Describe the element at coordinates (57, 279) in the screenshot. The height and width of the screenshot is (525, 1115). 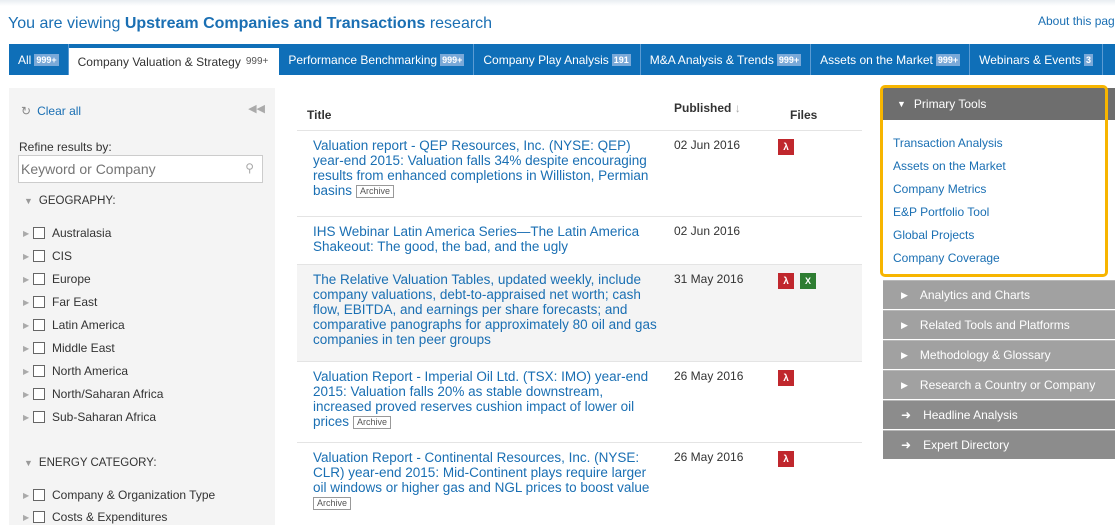
I see `facet-europe: ▶ Europe` at that location.